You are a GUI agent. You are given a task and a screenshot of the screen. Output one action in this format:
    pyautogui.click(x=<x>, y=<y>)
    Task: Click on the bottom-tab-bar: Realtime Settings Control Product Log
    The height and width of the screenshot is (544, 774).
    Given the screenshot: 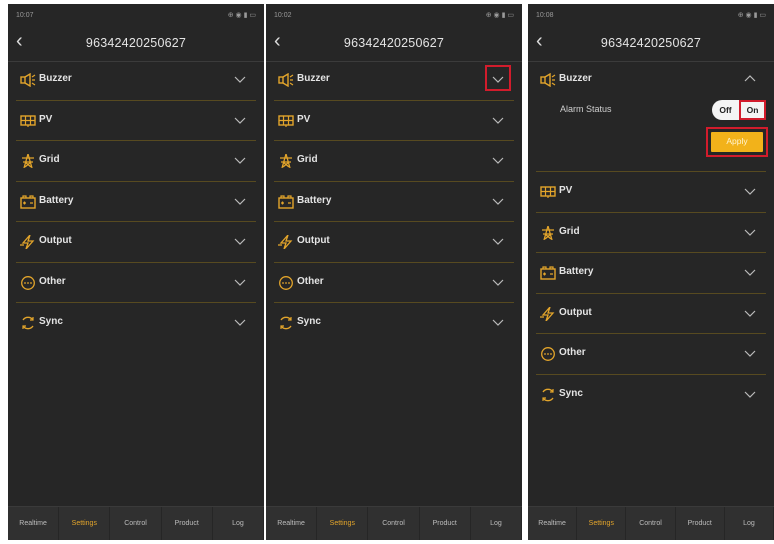 What is the action you would take?
    pyautogui.click(x=651, y=523)
    